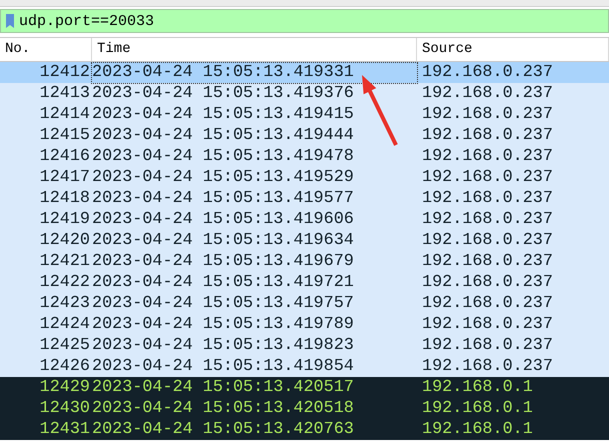  I want to click on packet-row: 12425 2023-04-24 15:05:13.419823 192.168.0.237, so click(304, 345).